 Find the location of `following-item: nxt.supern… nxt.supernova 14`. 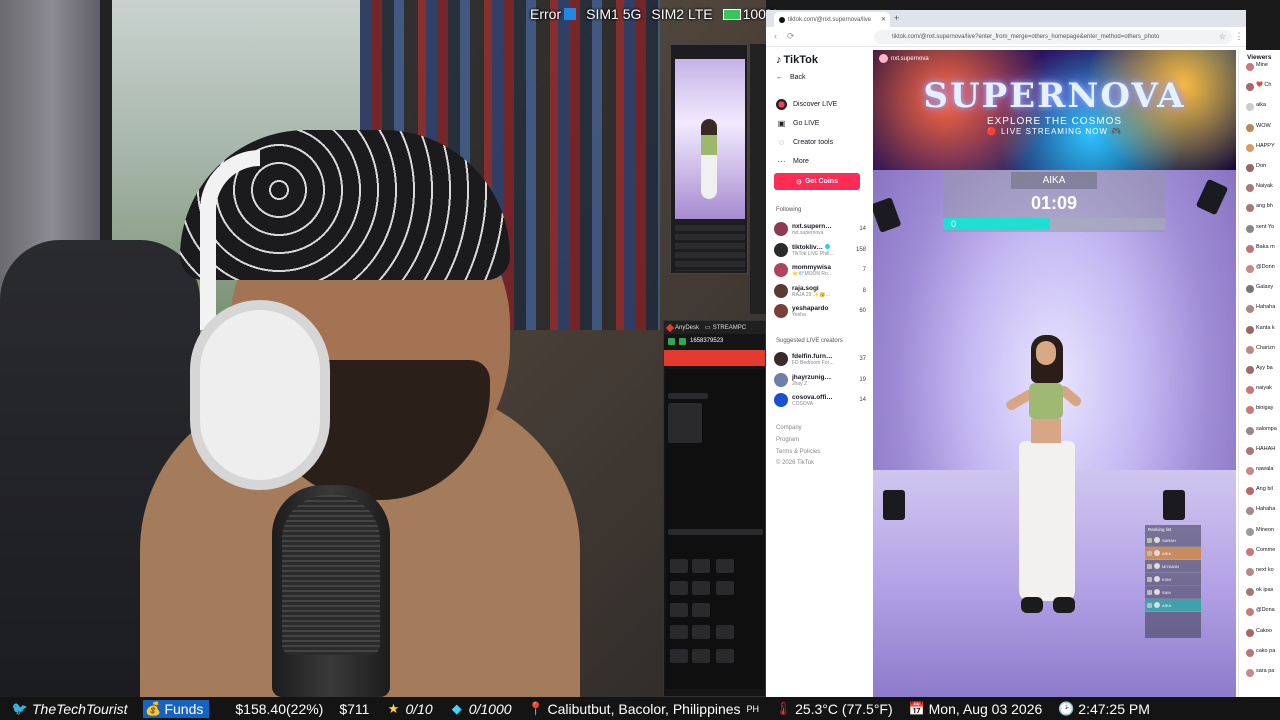

following-item: nxt.supern… nxt.supernova 14 is located at coordinates (820, 229).